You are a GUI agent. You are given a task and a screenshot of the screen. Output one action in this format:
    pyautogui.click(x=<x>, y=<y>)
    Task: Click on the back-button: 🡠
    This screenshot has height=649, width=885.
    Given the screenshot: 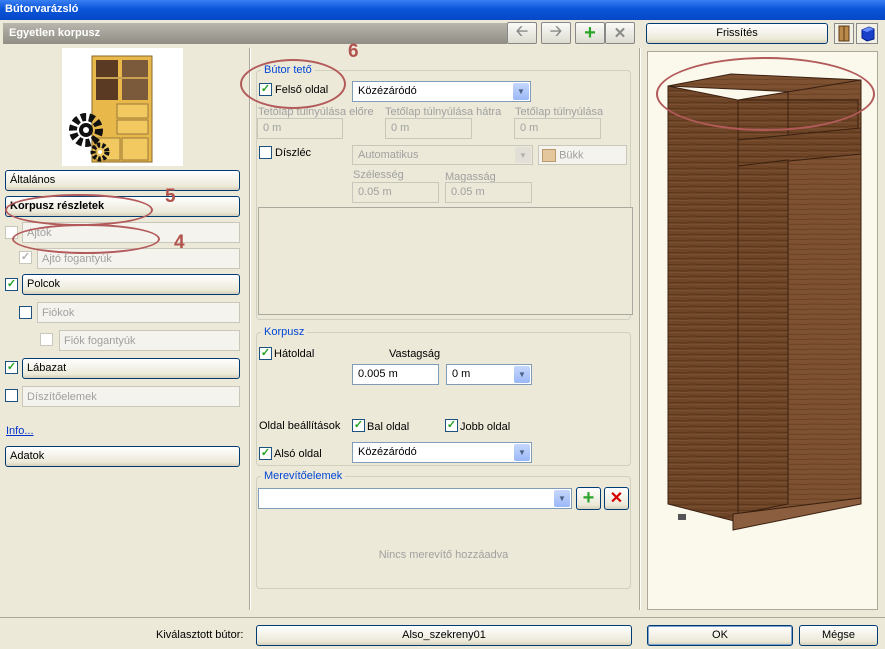 What is the action you would take?
    pyautogui.click(x=522, y=33)
    